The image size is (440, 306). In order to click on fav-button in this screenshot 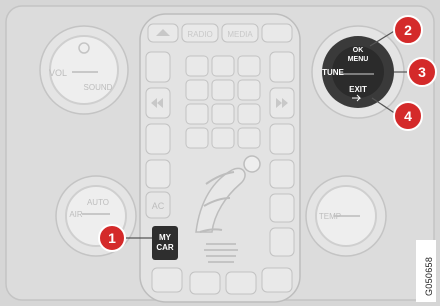, I will do `click(158, 67)`.